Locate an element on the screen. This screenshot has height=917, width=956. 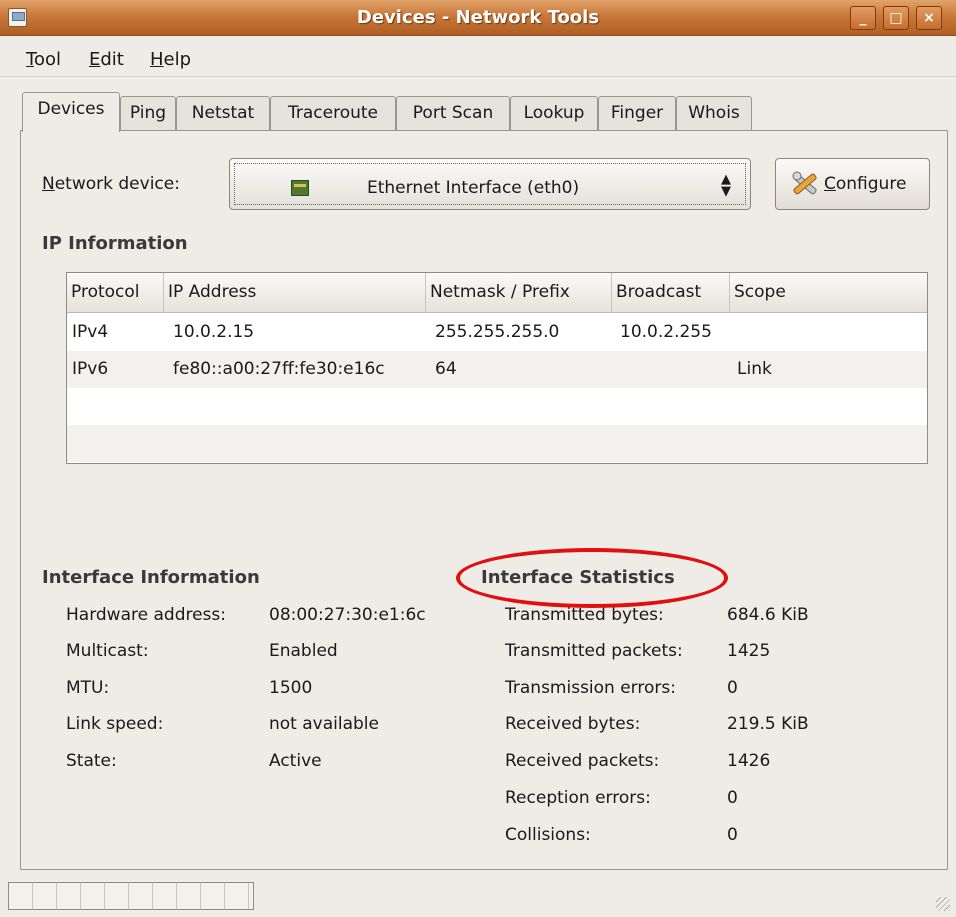
title-bar: Devices - Network Tools _ □ × is located at coordinates (478, 18).